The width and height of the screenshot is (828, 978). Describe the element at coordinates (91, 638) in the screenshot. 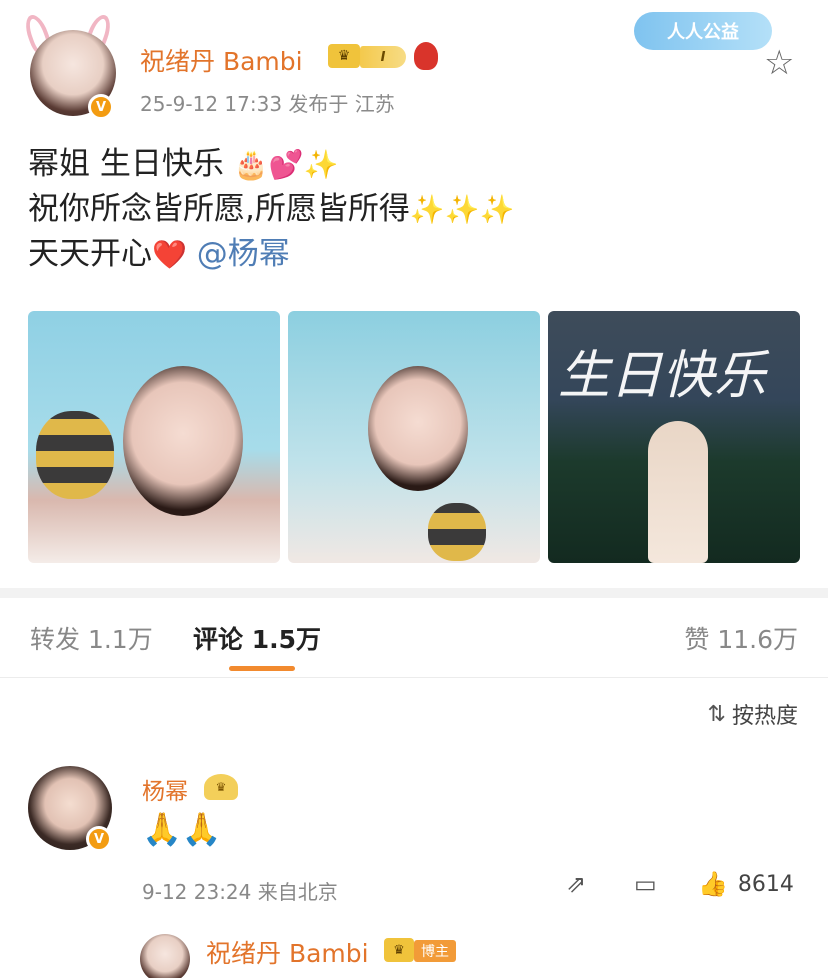

I see `tab-repost: 转发 1.1万` at that location.